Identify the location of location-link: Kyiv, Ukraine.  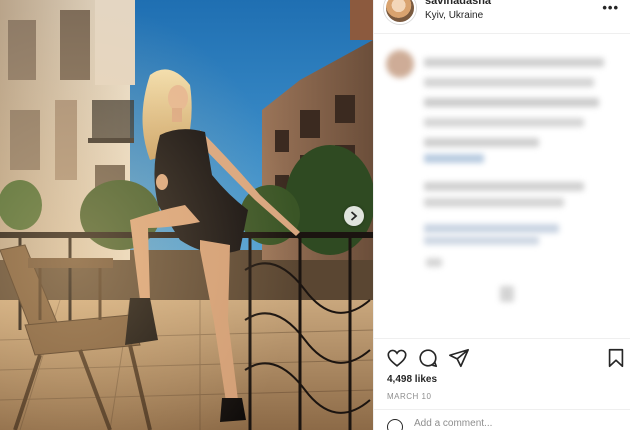
(454, 15).